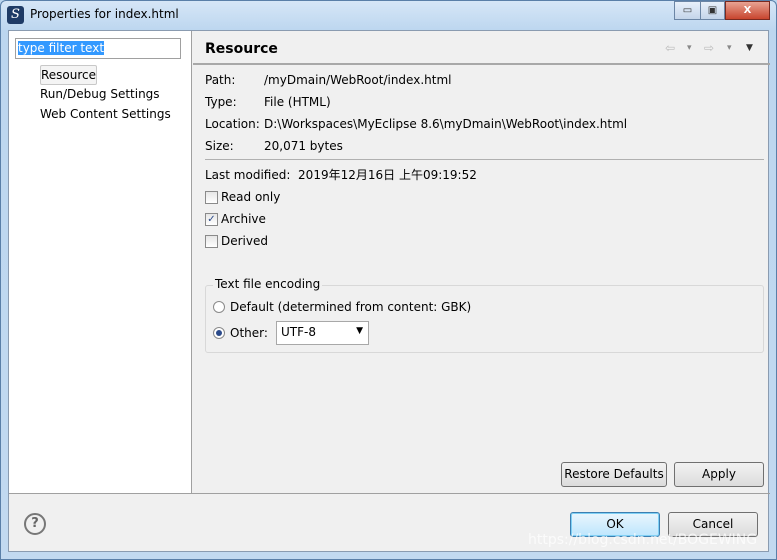  What do you see at coordinates (219, 333) in the screenshot?
I see `radio-selected-icon` at bounding box center [219, 333].